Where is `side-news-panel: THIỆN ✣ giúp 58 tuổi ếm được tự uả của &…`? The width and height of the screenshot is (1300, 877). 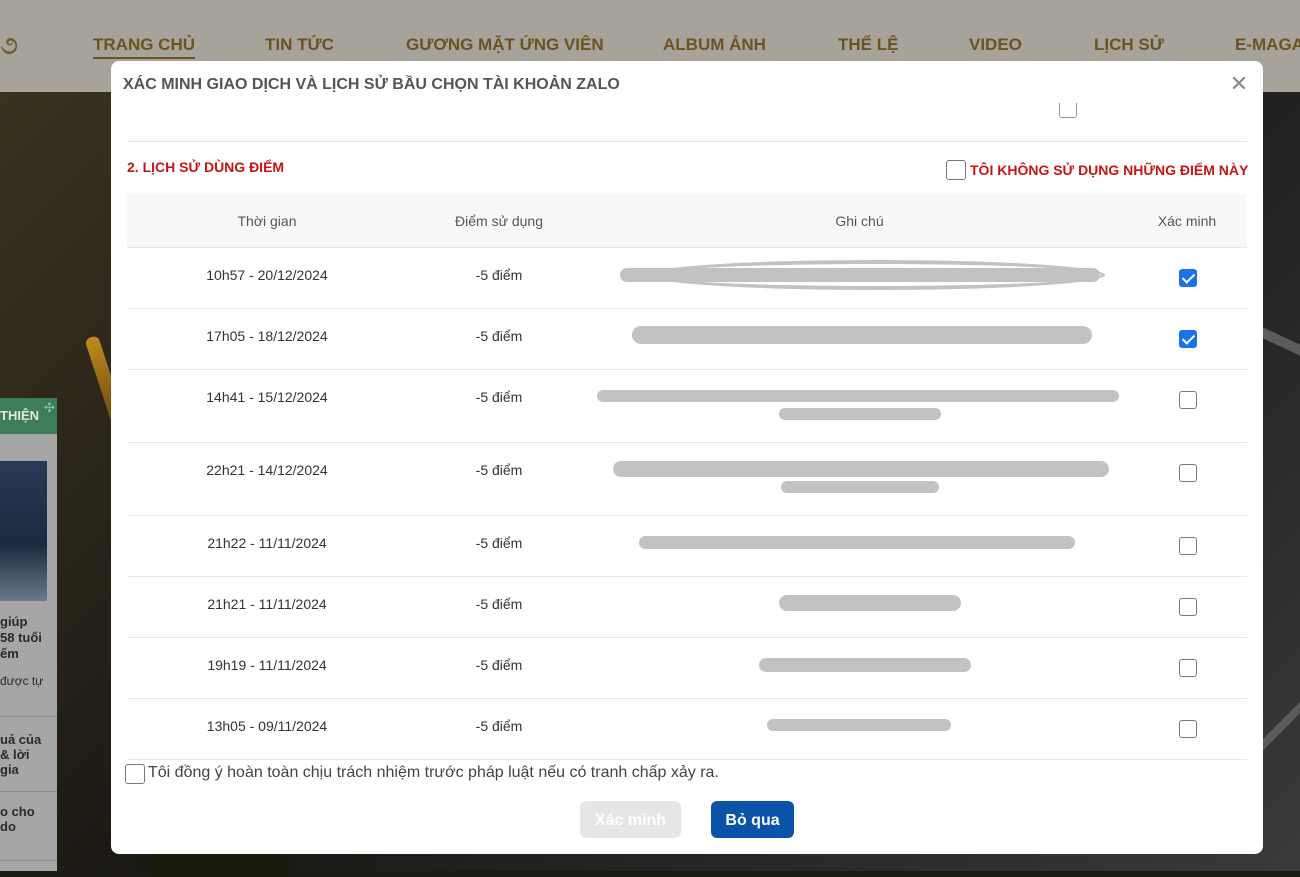
side-news-panel: THIỆN ✣ giúp 58 tuổi ếm được tự uả của &… is located at coordinates (28, 634).